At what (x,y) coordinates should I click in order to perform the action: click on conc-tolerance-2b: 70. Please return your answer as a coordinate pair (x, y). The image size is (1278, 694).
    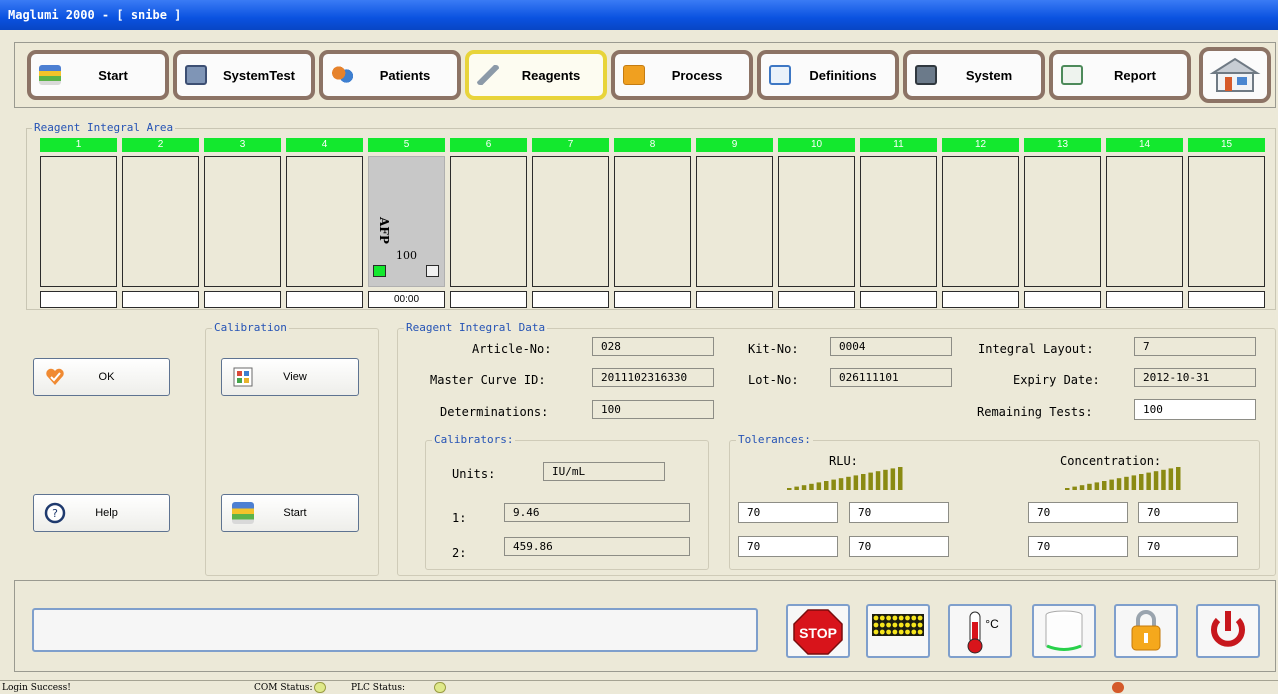
    Looking at the image, I should click on (1188, 546).